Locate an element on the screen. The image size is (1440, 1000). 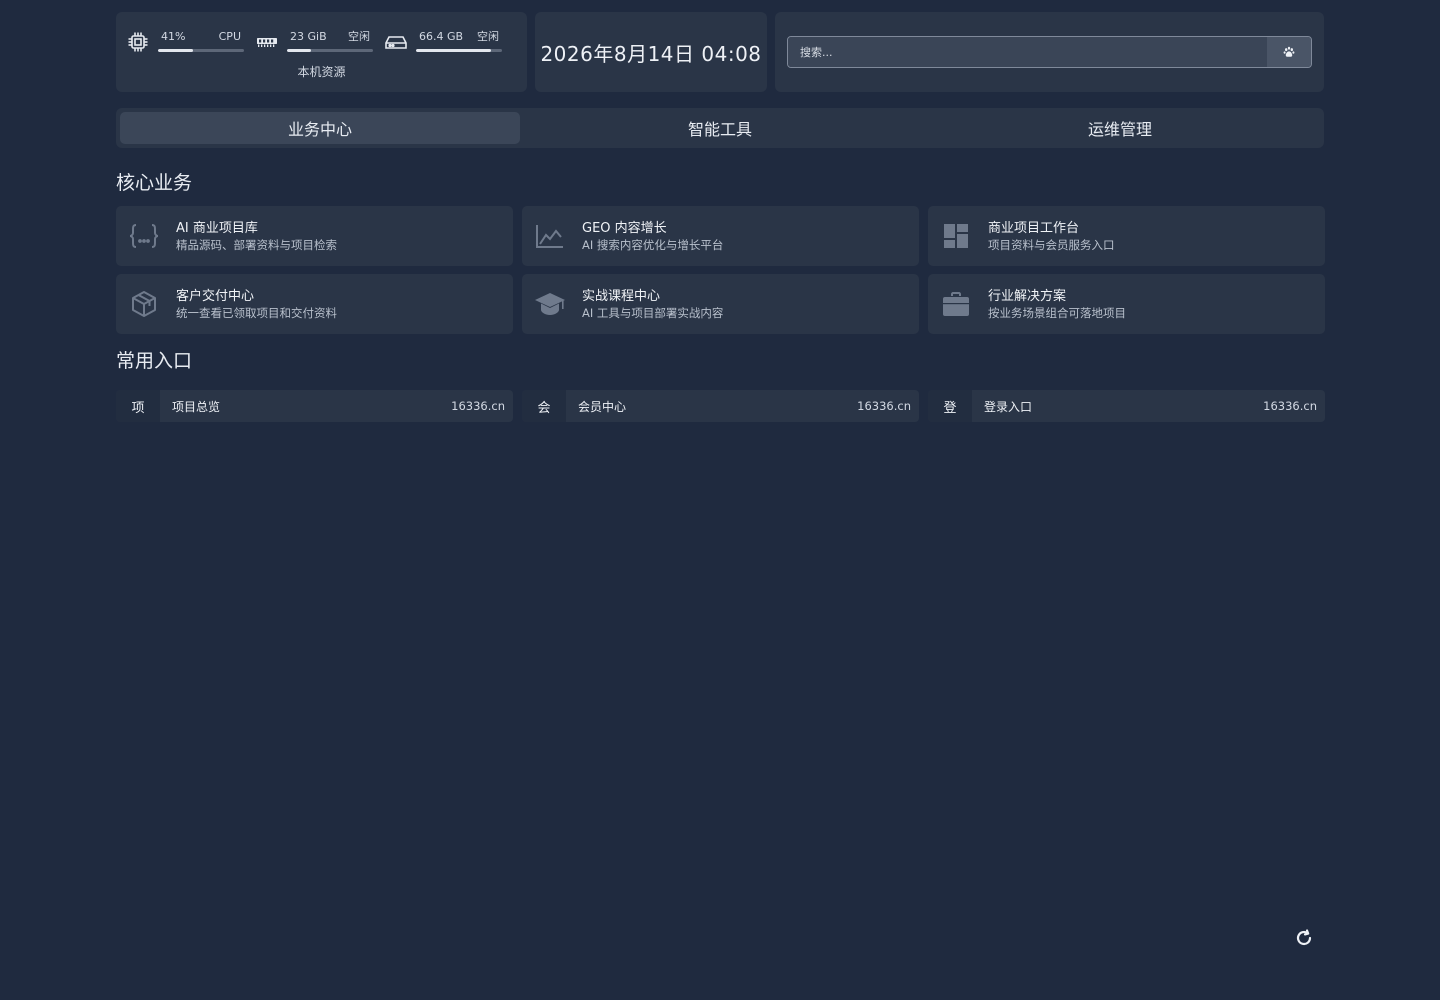
biz-card-ai-project-library: AI 商业项目库 精品源码、部署资料与项目检索 is located at coordinates (314, 236).